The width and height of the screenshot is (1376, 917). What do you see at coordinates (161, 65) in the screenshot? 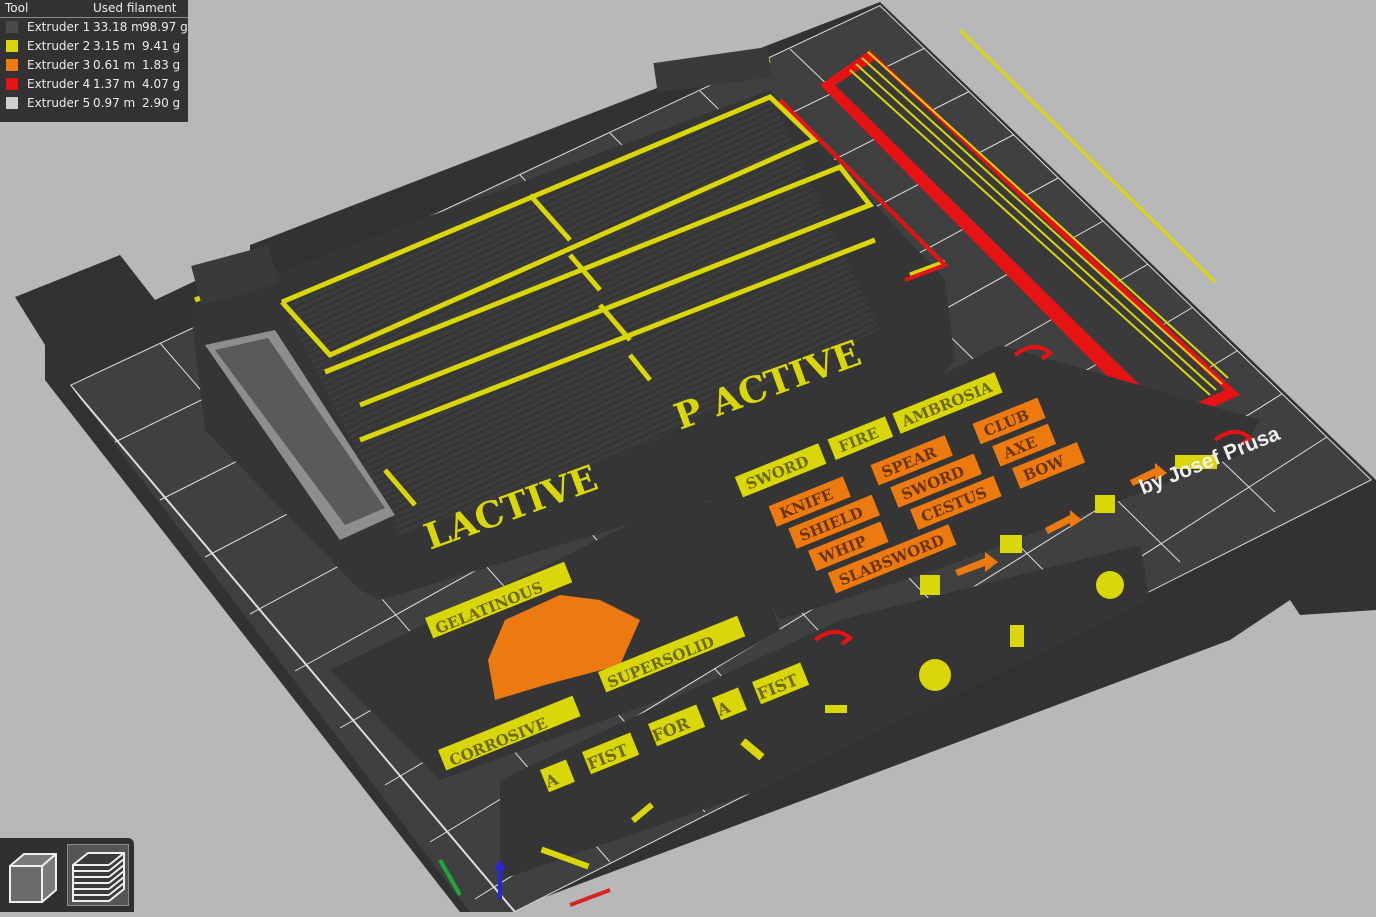
I see `extruder-weight: 1.83 g` at bounding box center [161, 65].